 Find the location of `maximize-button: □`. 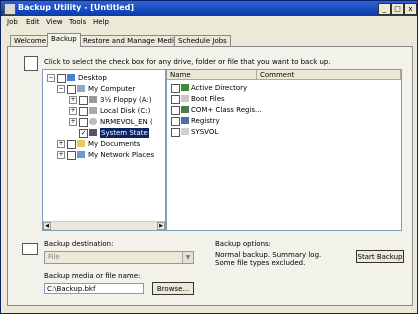

maximize-button: □ is located at coordinates (397, 9).